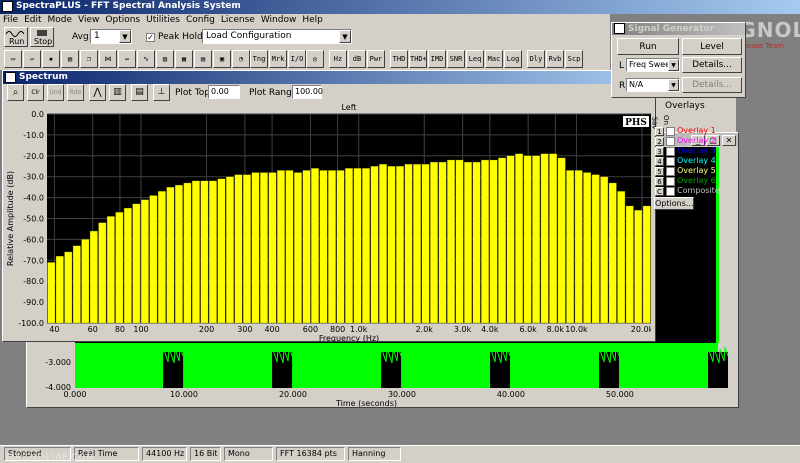 Image resolution: width=800 pixels, height=463 pixels. Describe the element at coordinates (16, 37) in the screenshot. I see `run-button: Run` at that location.